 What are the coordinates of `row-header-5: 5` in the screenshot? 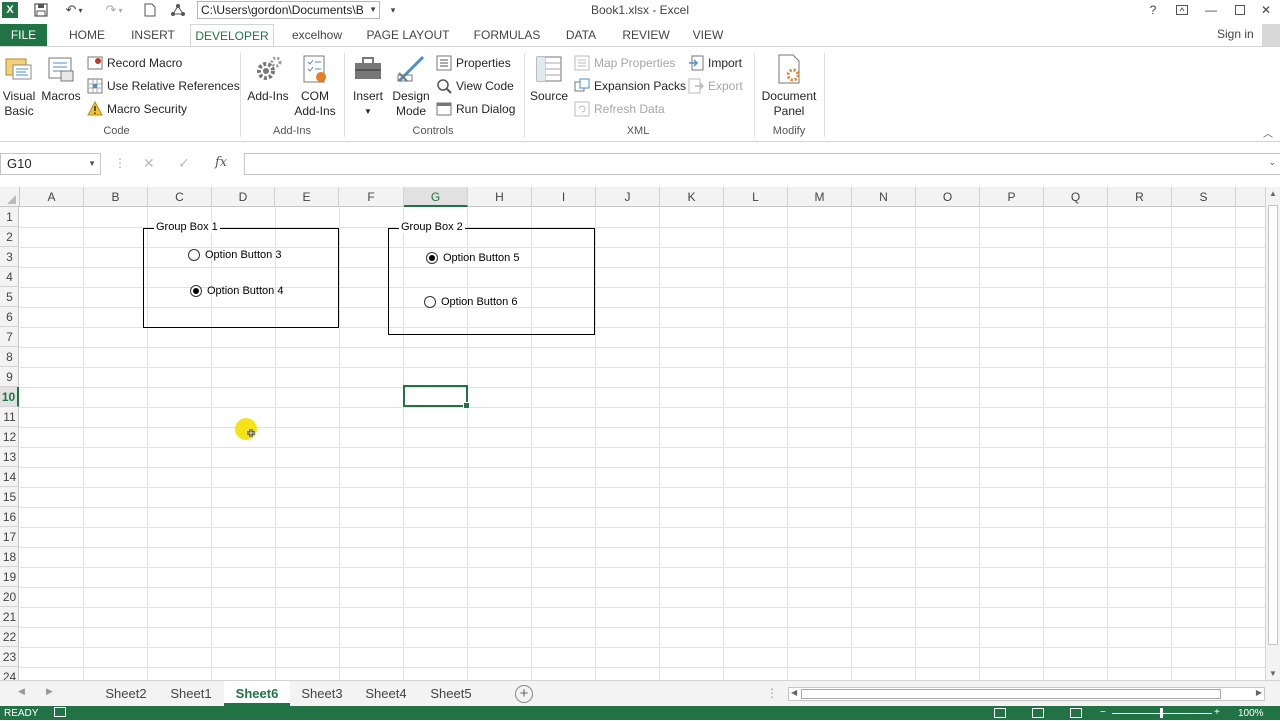 It's located at (9, 297).